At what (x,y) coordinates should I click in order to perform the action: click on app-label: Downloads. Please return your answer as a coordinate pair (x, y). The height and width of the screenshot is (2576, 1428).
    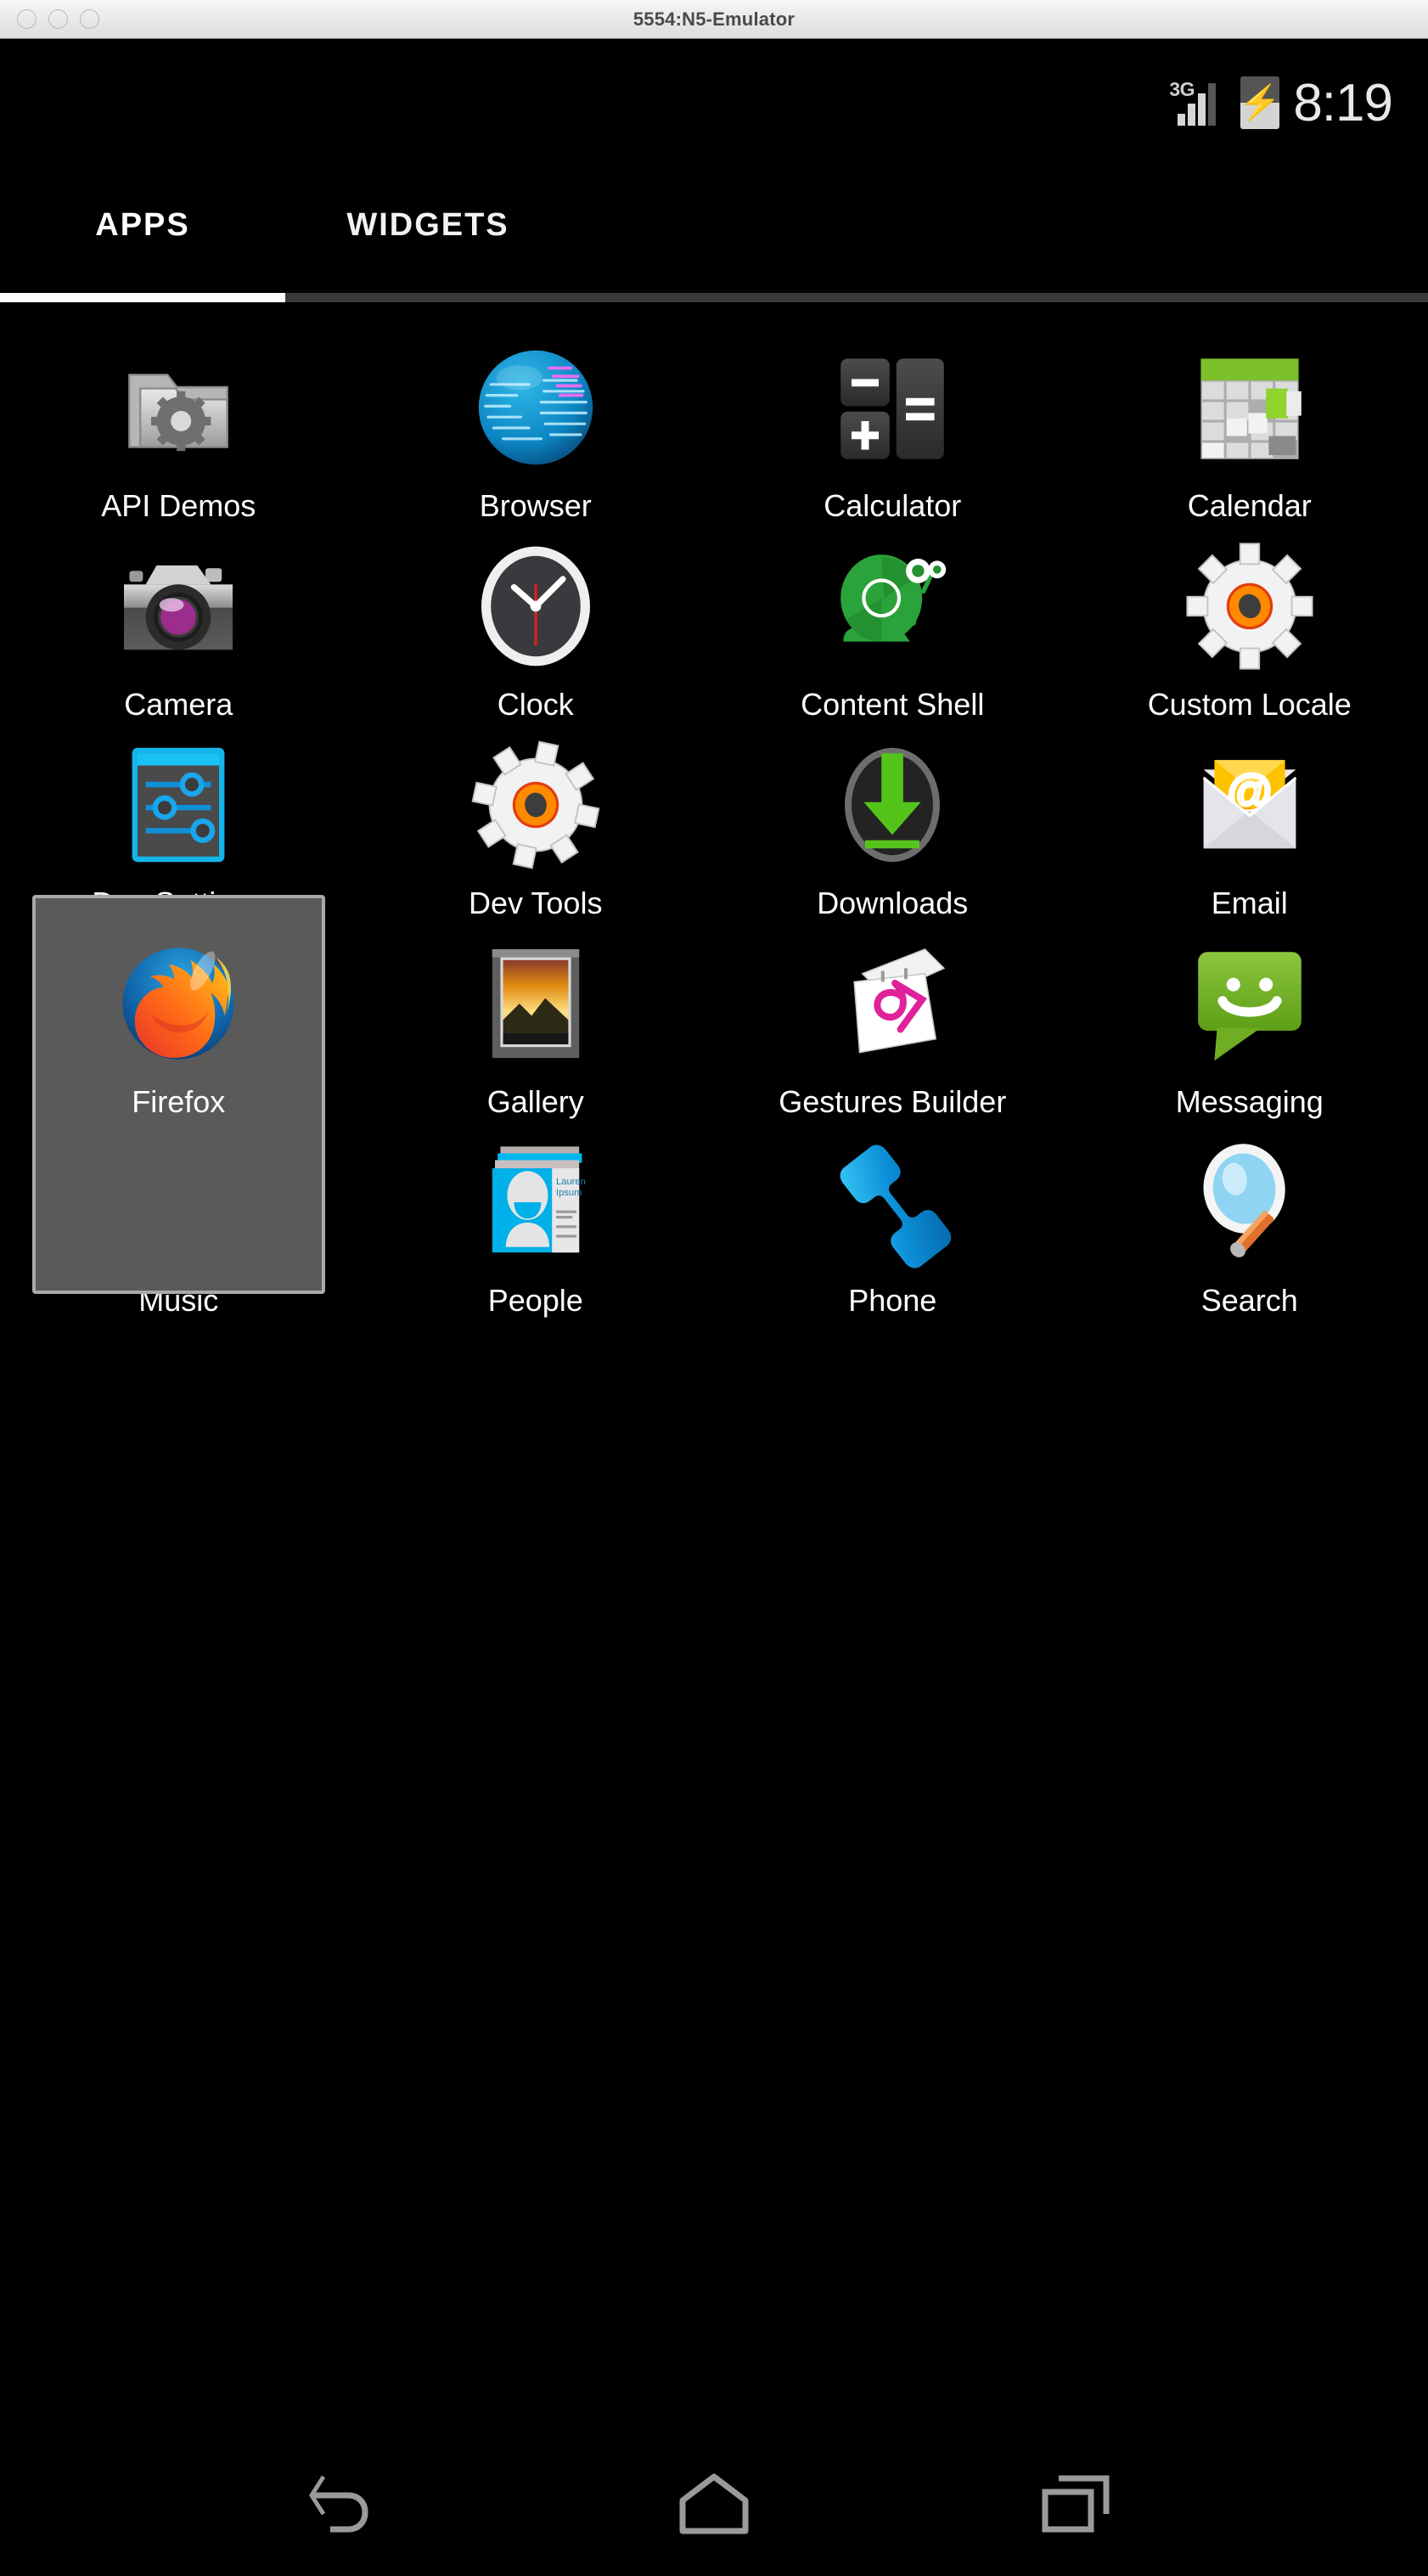
    Looking at the image, I should click on (893, 903).